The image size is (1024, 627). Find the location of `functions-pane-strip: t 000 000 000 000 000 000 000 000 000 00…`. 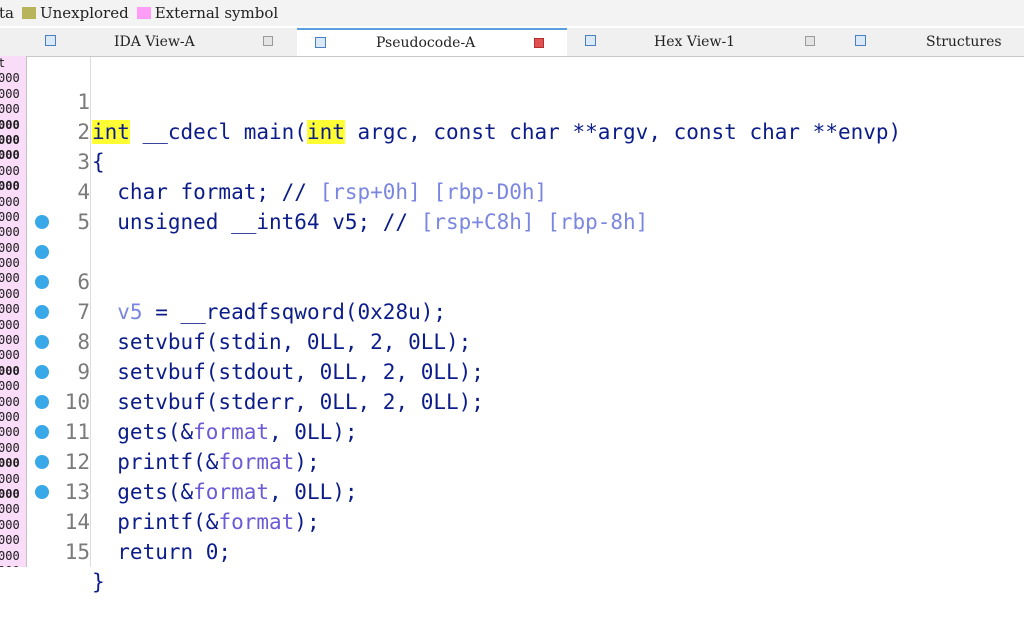

functions-pane-strip: t 000 000 000 000 000 000 000 000 000 00… is located at coordinates (13, 311).